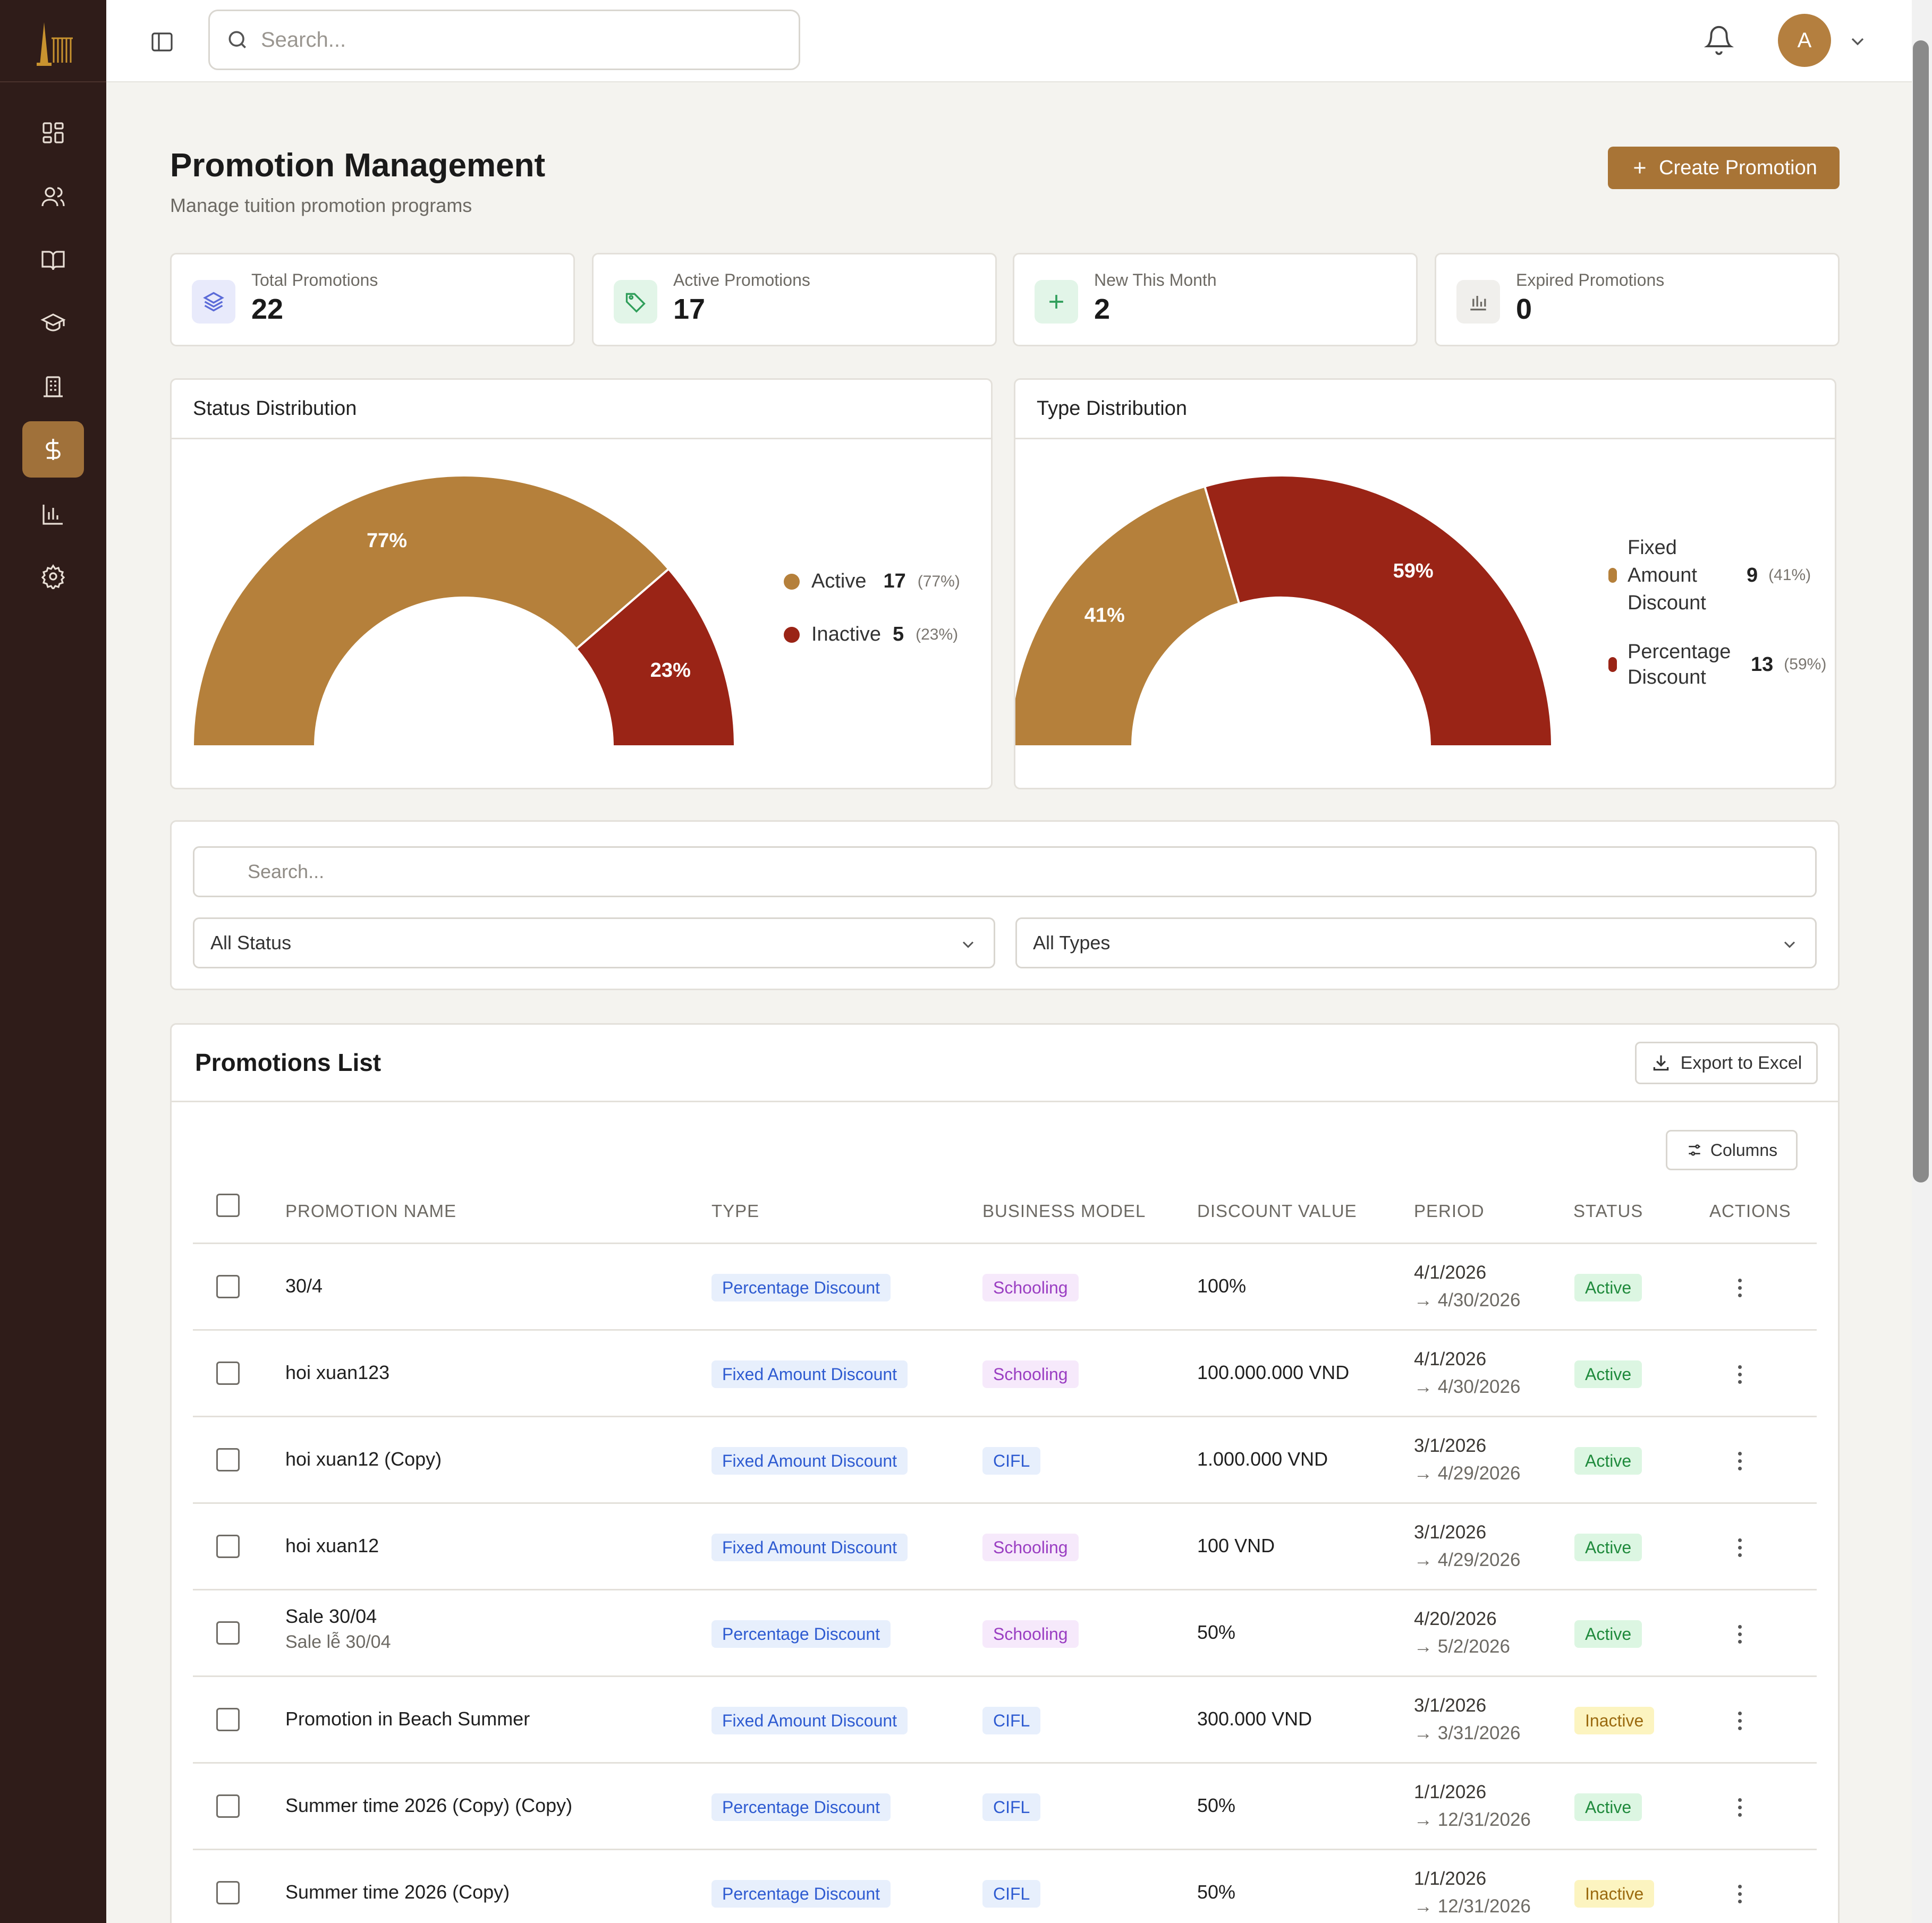 The width and height of the screenshot is (1932, 1923). I want to click on legend-count: 5, so click(898, 634).